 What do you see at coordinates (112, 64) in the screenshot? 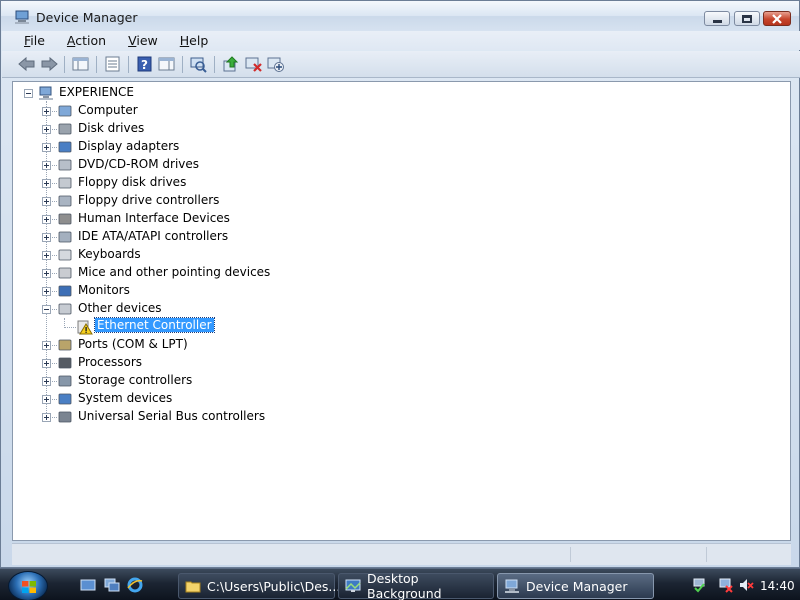
I see `properties-icon` at bounding box center [112, 64].